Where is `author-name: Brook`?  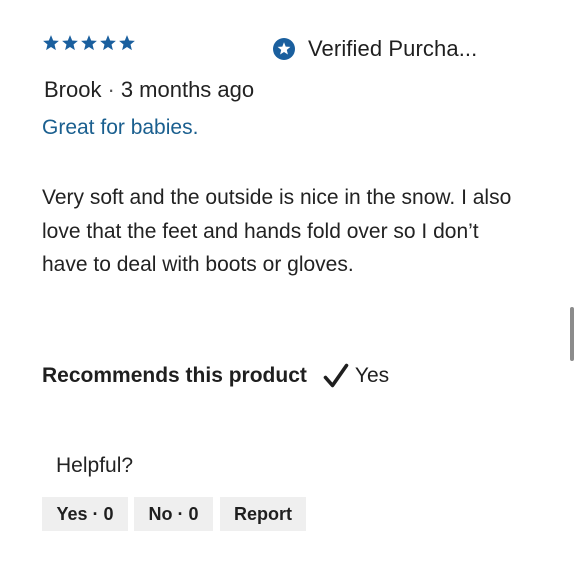 author-name: Brook is located at coordinates (73, 89).